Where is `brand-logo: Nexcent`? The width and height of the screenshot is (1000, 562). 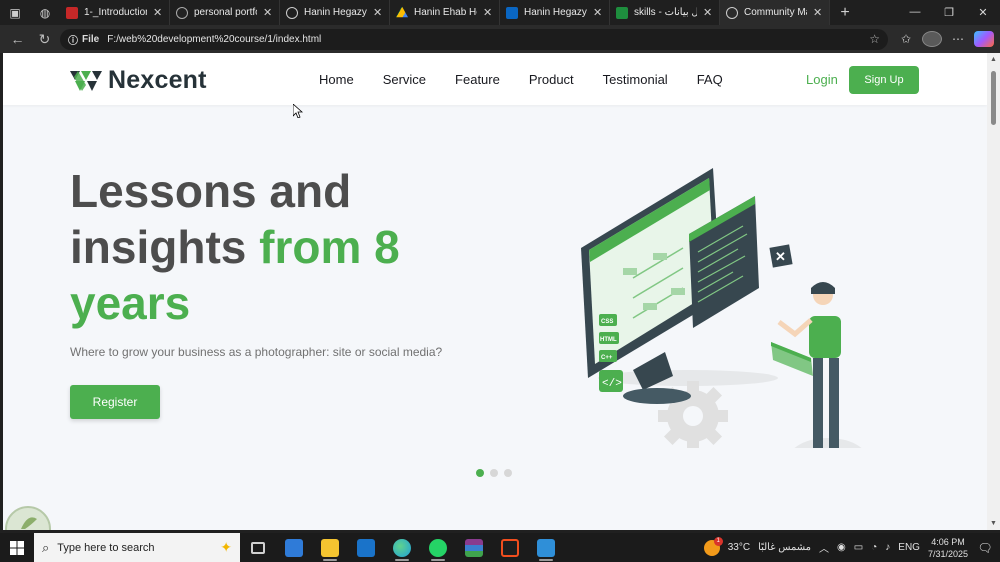
brand-logo: Nexcent is located at coordinates (138, 80).